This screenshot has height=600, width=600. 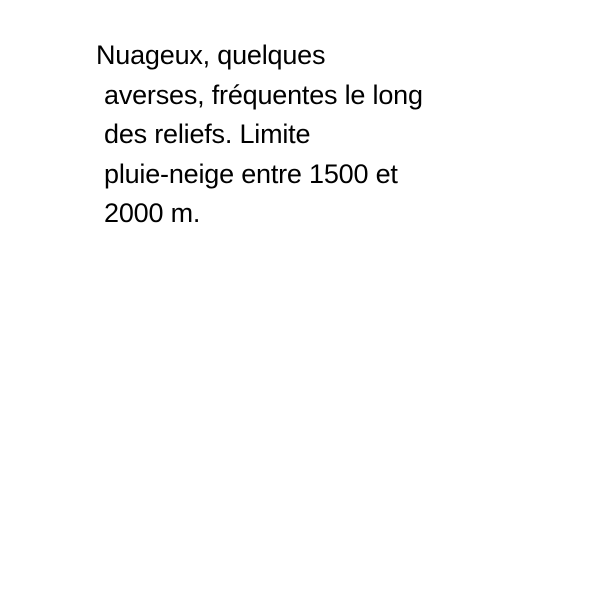 I want to click on forecast-line-5: 2000 m., so click(x=152, y=213).